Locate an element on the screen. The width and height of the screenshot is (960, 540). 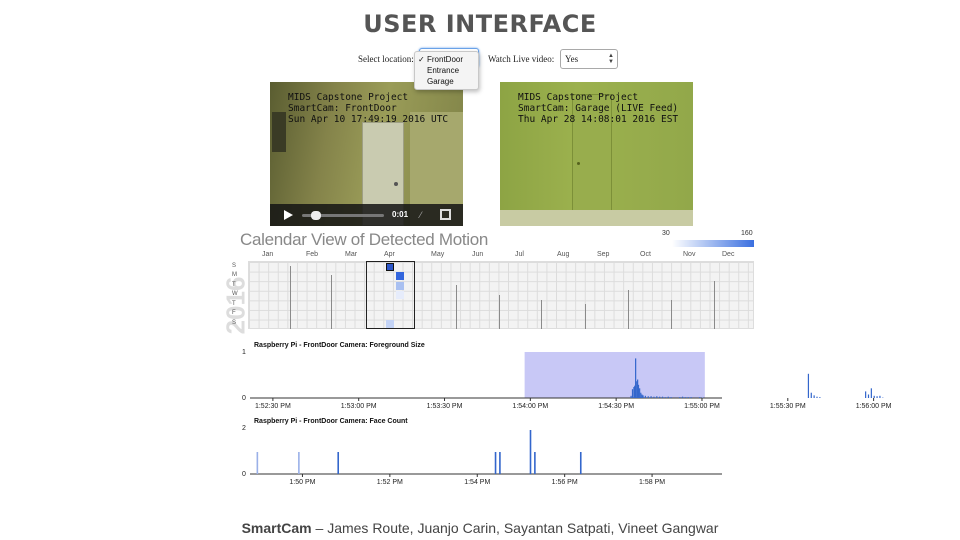
month-label: Mar is located at coordinates (351, 254).